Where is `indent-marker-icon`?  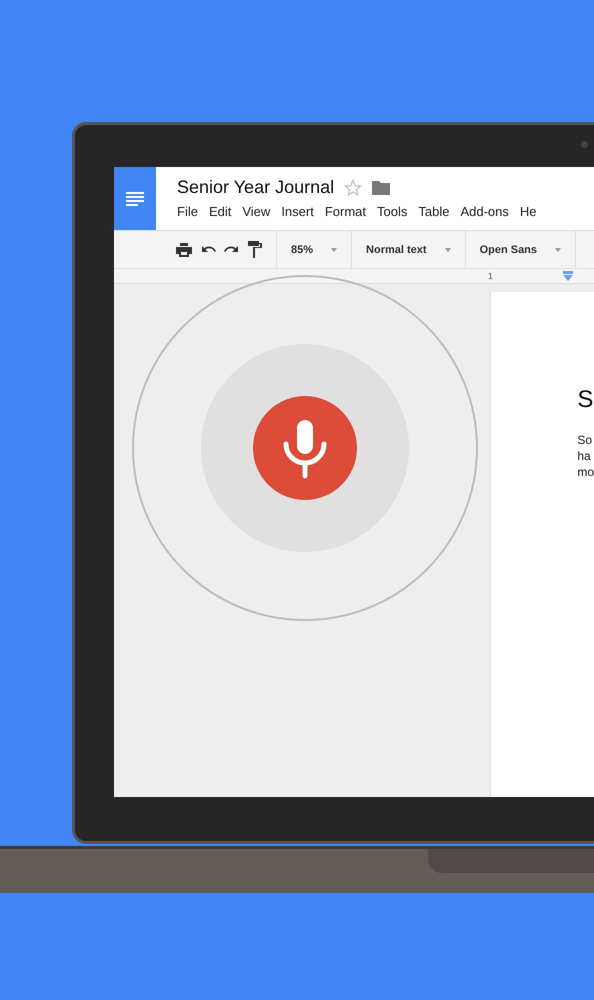 indent-marker-icon is located at coordinates (568, 276).